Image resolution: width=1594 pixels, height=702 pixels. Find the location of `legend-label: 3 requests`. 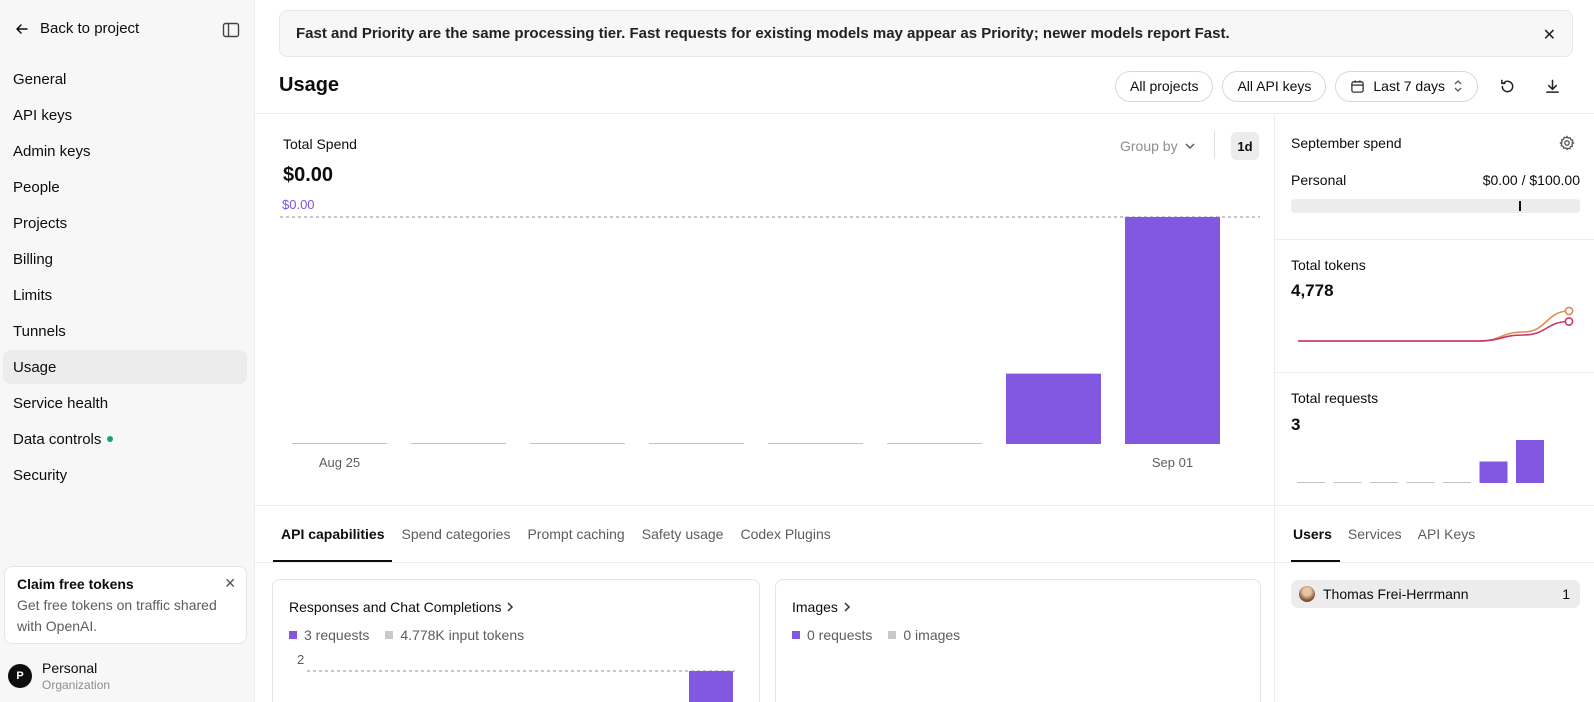

legend-label: 3 requests is located at coordinates (337, 635).